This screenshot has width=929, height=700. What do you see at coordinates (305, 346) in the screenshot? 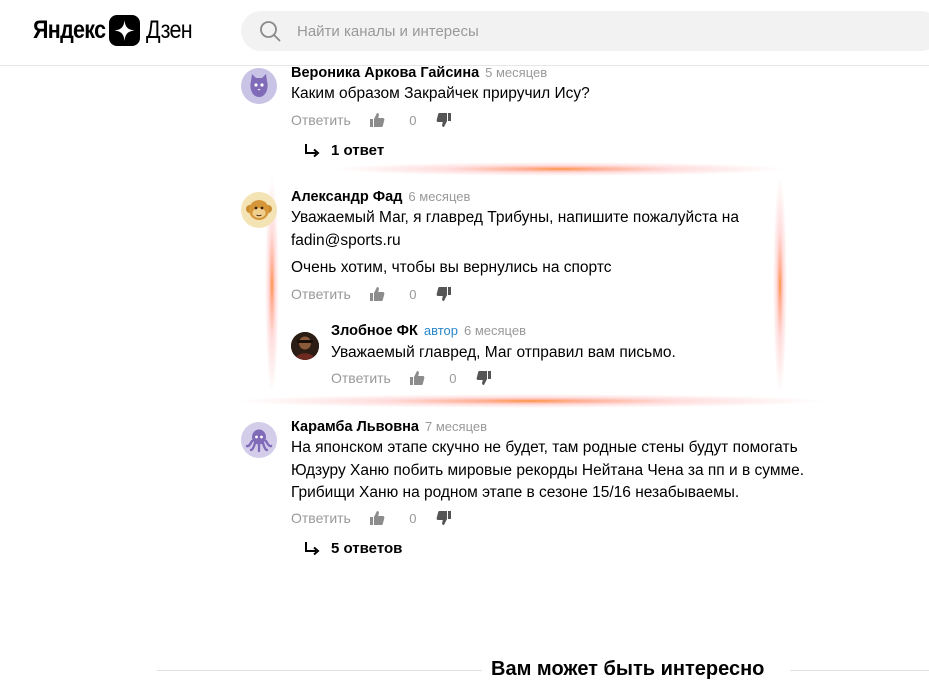
I see `user-photo-avatar` at bounding box center [305, 346].